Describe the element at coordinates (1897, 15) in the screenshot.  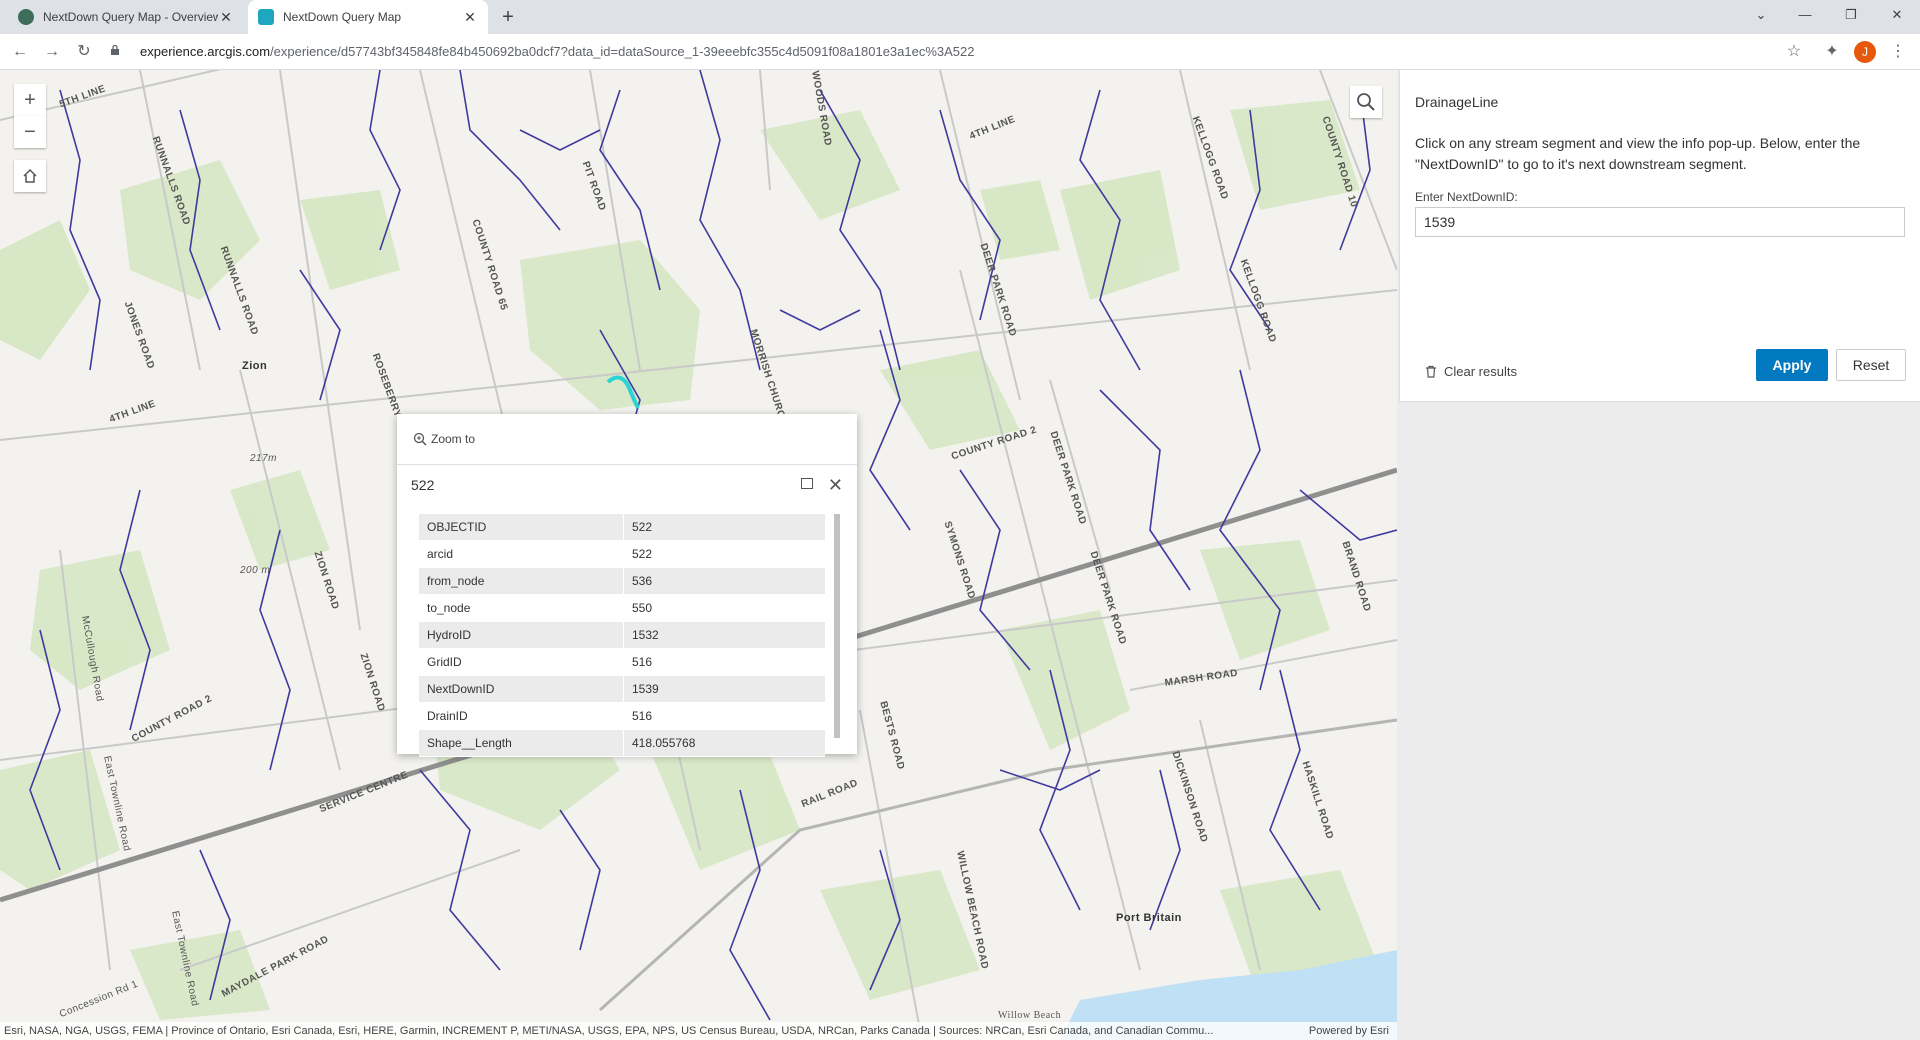
I see `window-close-button: ✕` at that location.